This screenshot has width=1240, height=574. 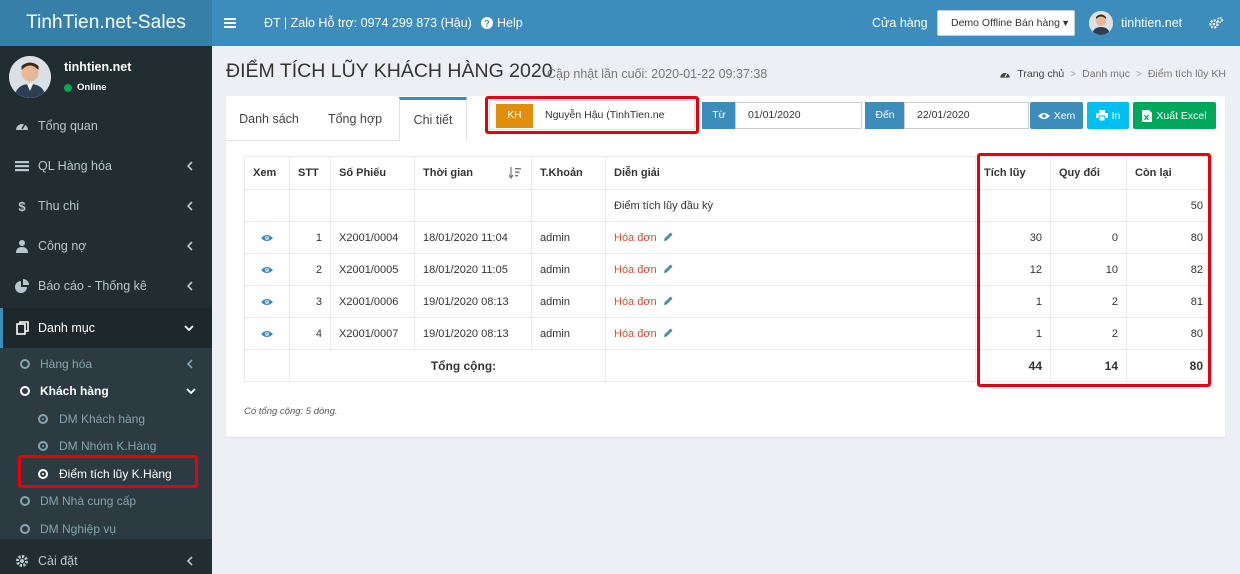 I want to click on sidebar-item-ql-hang-hoa: QL Hàng hóa, so click(x=106, y=166).